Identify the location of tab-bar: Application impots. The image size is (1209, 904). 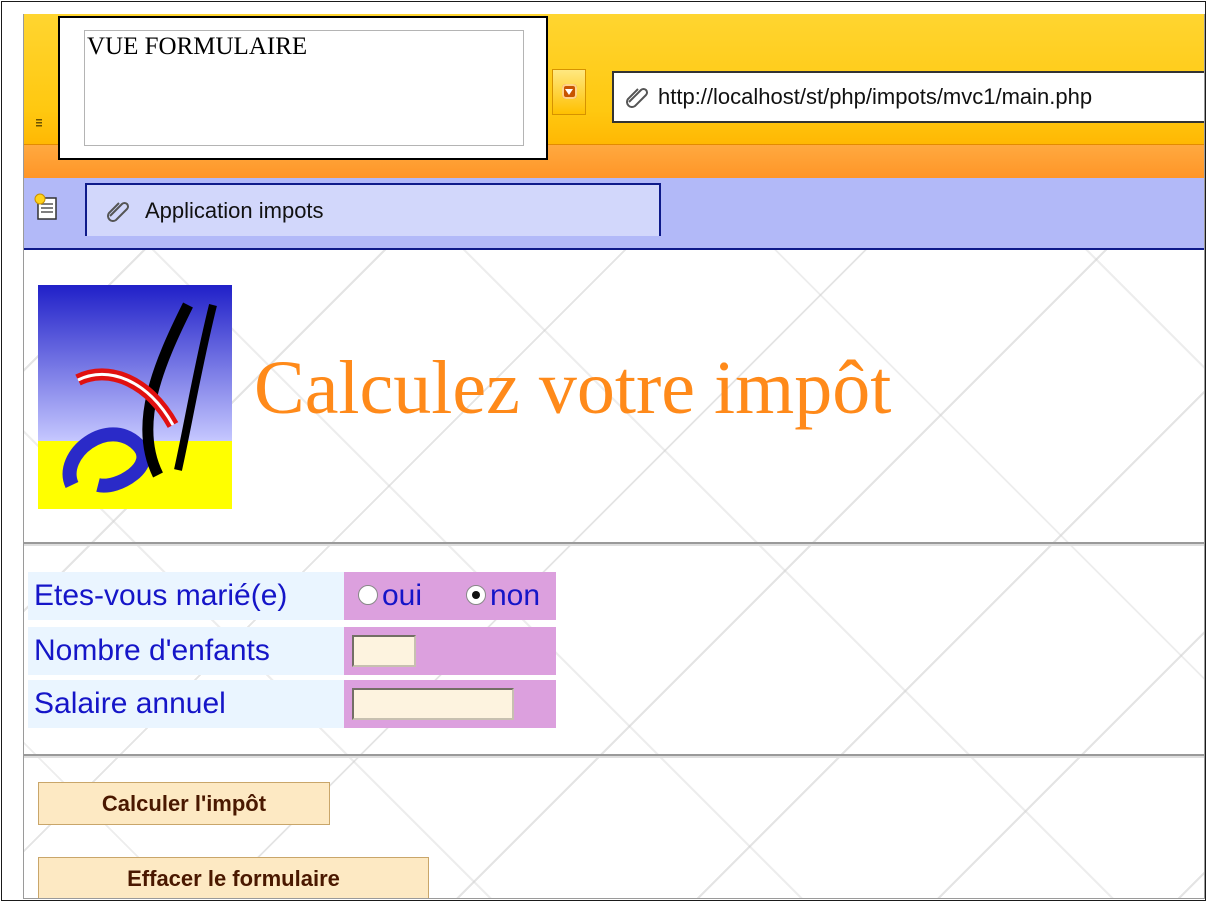
(614, 214).